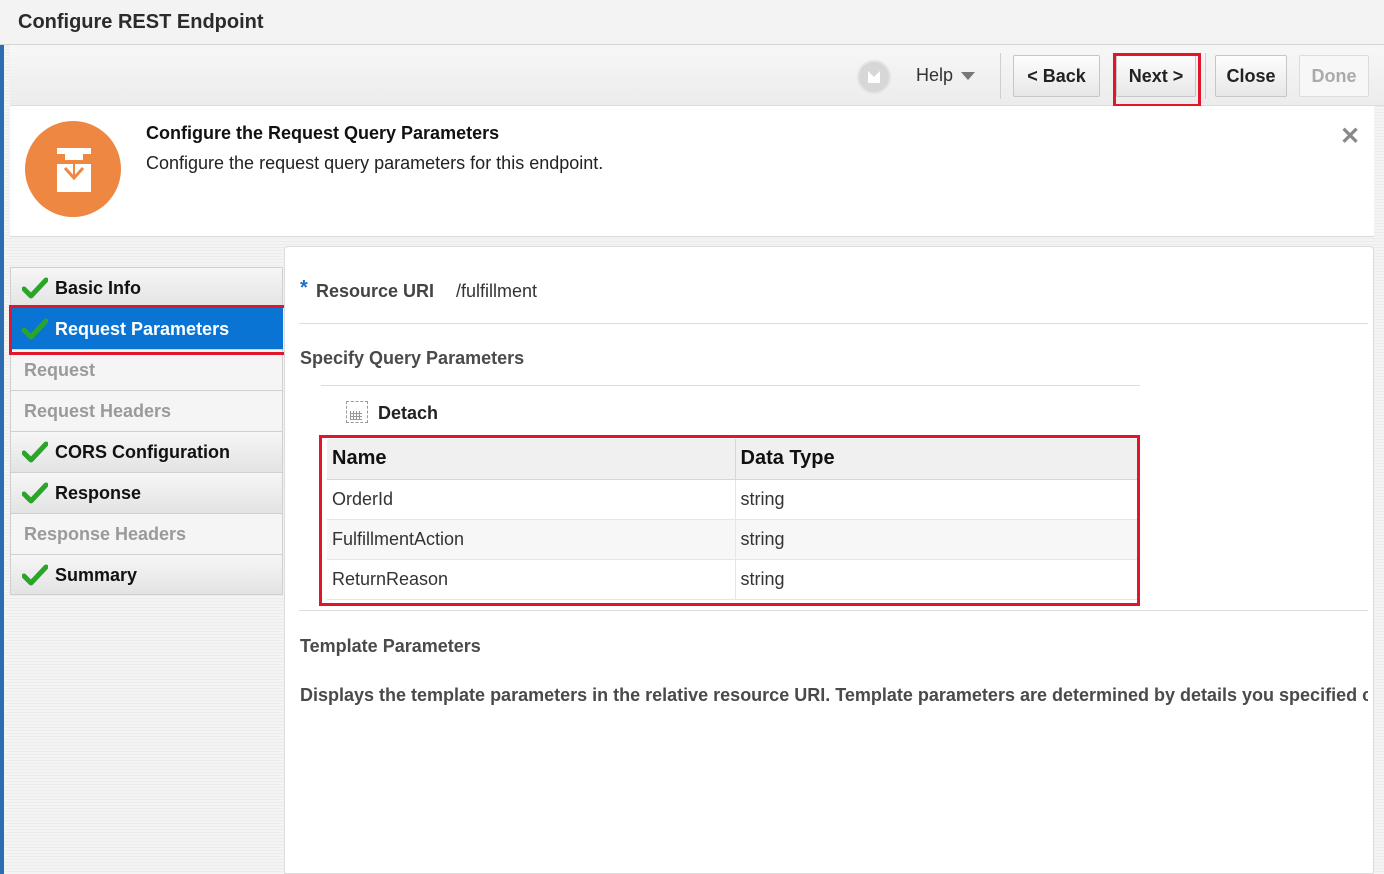  What do you see at coordinates (146, 492) in the screenshot?
I see `step-response: Response` at bounding box center [146, 492].